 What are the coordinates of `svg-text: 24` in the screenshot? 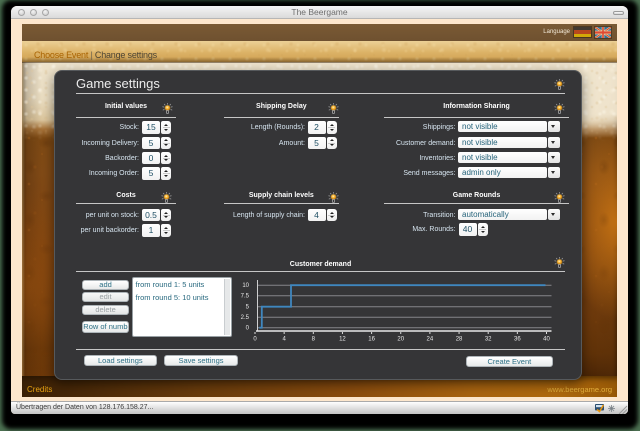 It's located at (430, 340).